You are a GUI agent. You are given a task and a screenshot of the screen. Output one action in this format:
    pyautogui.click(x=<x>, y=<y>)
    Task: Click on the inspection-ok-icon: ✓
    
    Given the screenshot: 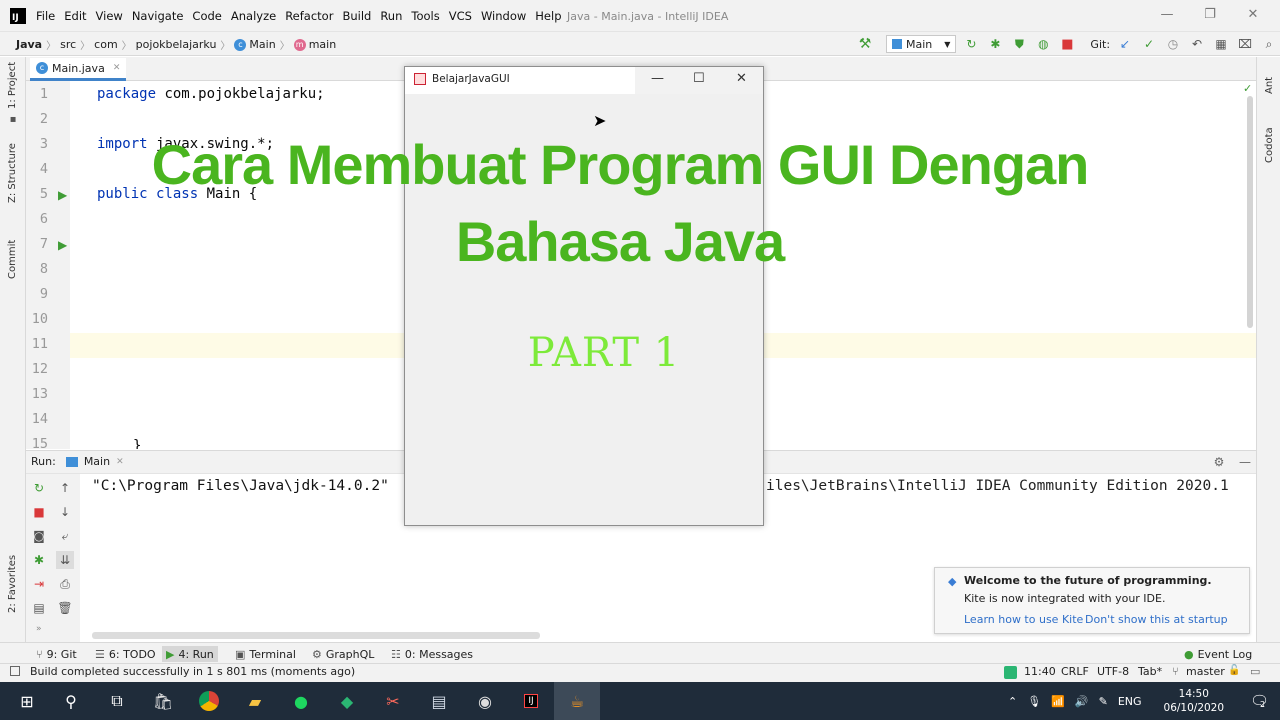 What is the action you would take?
    pyautogui.click(x=1247, y=88)
    